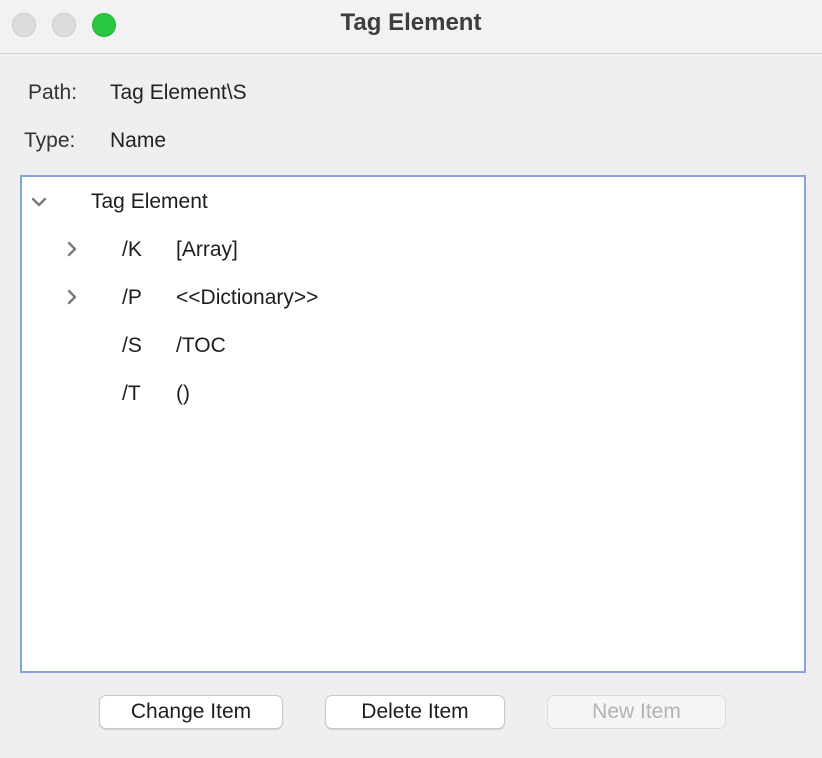 This screenshot has width=822, height=758. I want to click on tree-row-key: /P, so click(132, 297).